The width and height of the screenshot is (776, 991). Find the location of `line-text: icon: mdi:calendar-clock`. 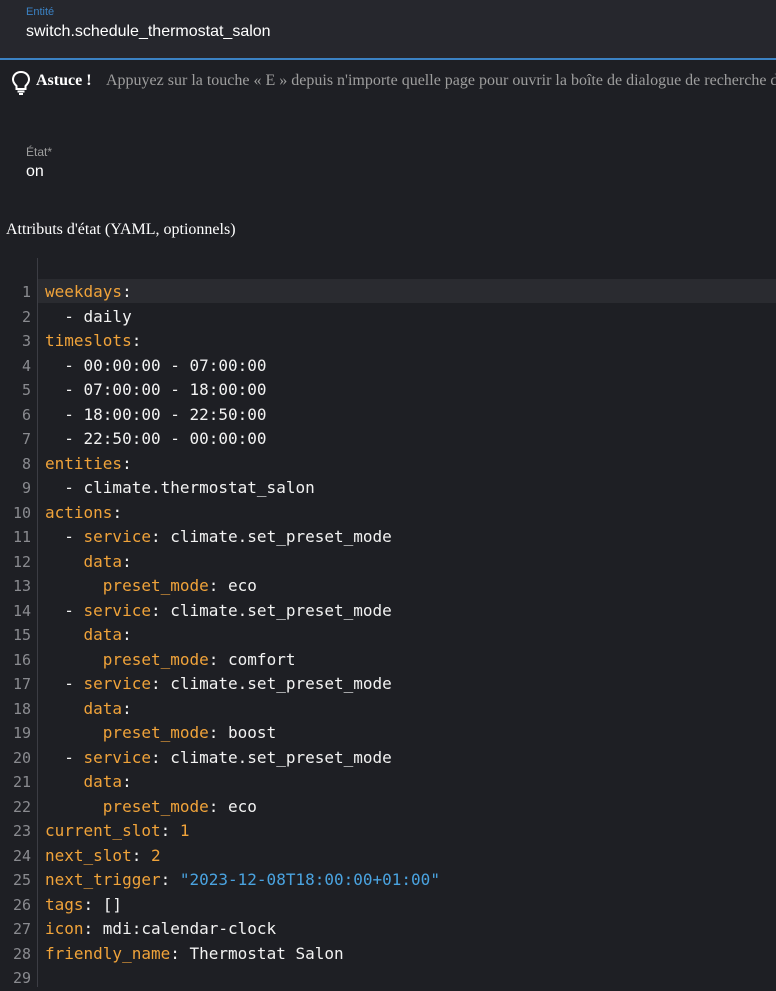

line-text: icon: mdi:calendar-clock is located at coordinates (160, 929).